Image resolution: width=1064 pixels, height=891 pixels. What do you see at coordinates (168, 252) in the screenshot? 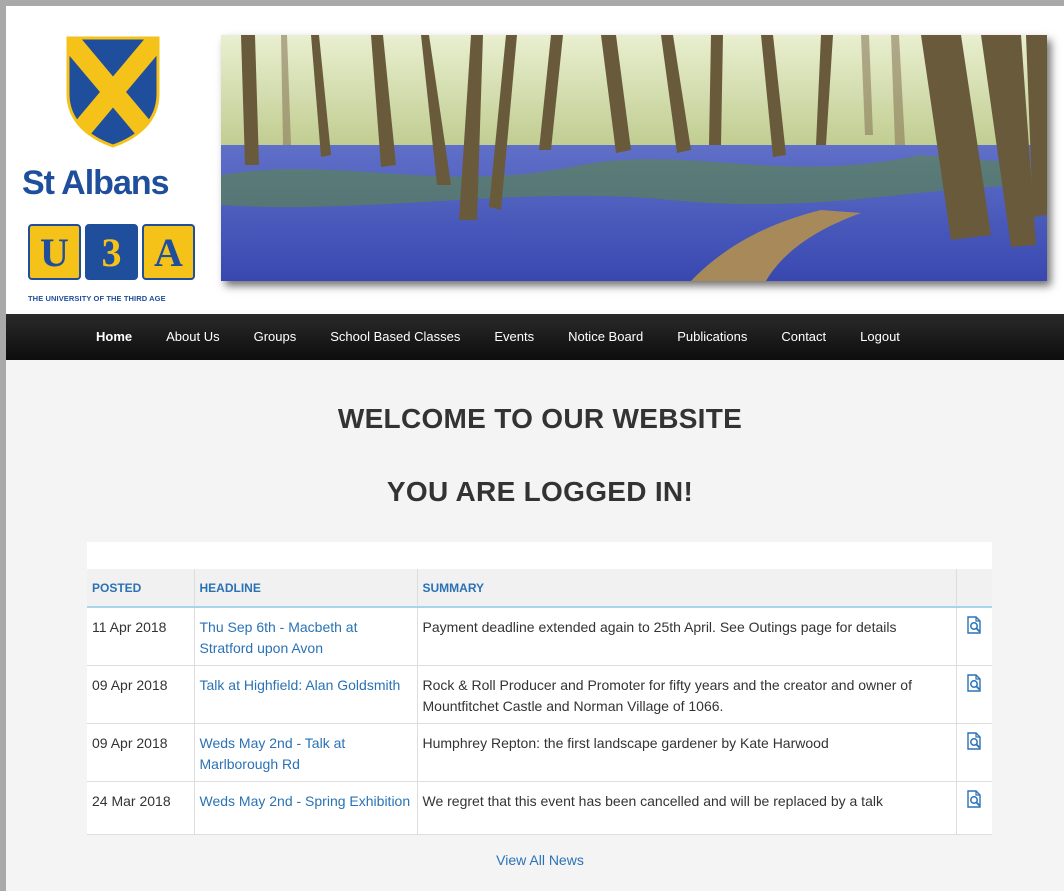
I see `u3a-letter-a: A` at bounding box center [168, 252].